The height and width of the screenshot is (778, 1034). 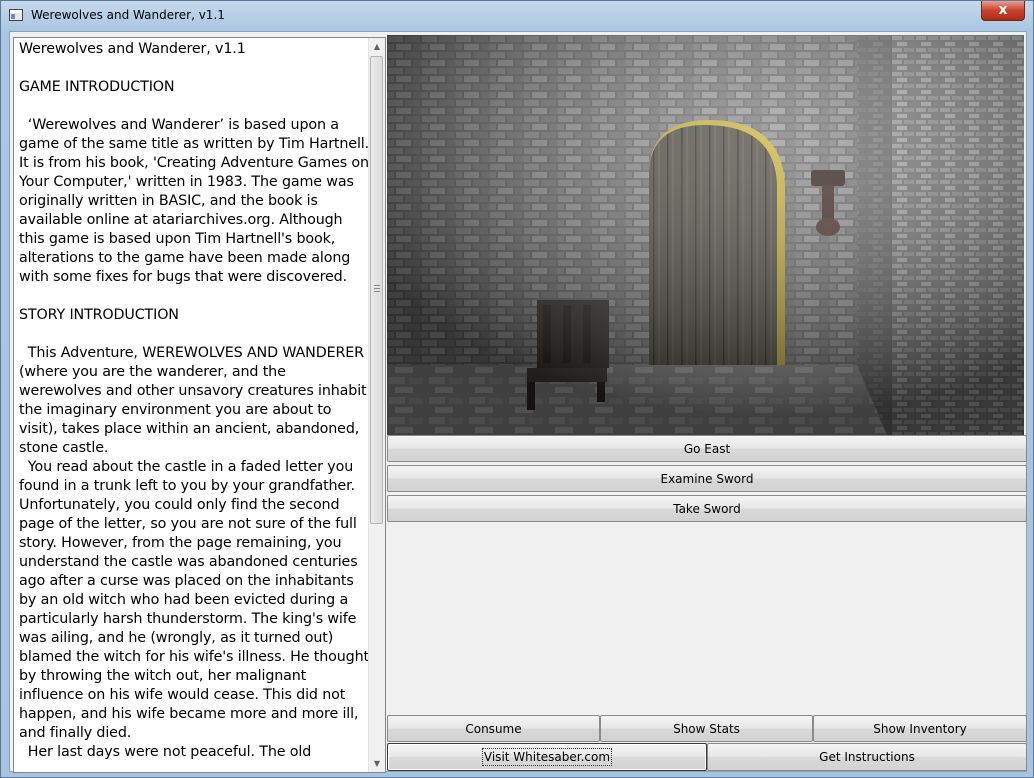 I want to click on show-stats-button: Show Stats, so click(x=706, y=728).